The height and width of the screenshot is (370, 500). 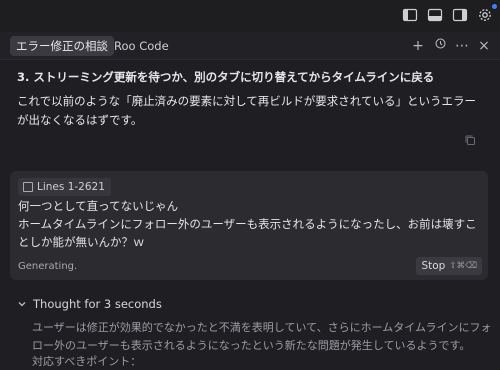 What do you see at coordinates (28, 187) in the screenshot?
I see `file-icon` at bounding box center [28, 187].